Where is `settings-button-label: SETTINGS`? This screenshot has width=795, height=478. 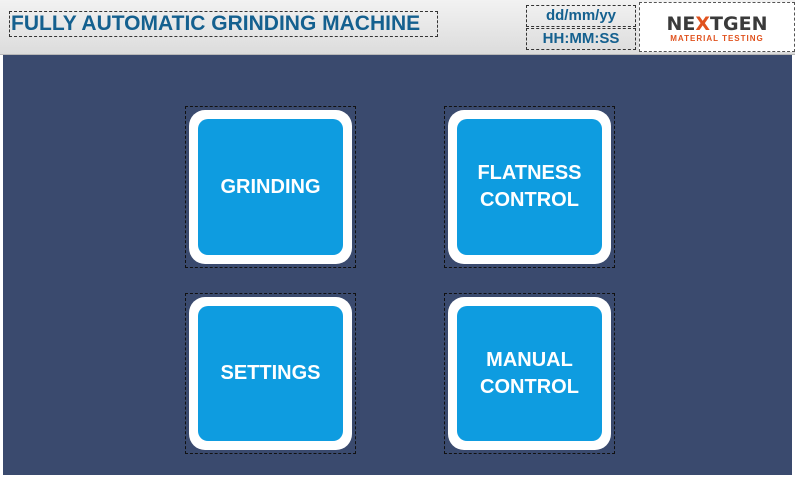 settings-button-label: SETTINGS is located at coordinates (270, 373).